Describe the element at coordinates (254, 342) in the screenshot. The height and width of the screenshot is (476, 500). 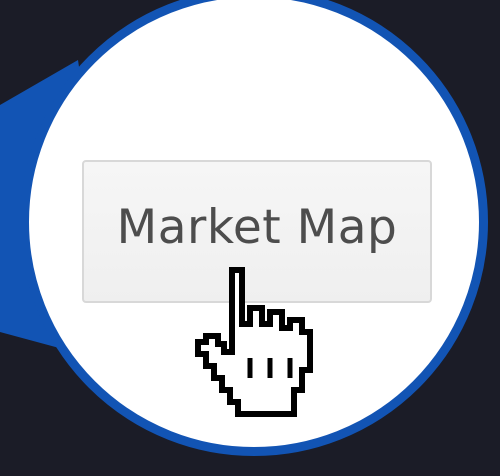
I see `hand-pointer-icon` at that location.